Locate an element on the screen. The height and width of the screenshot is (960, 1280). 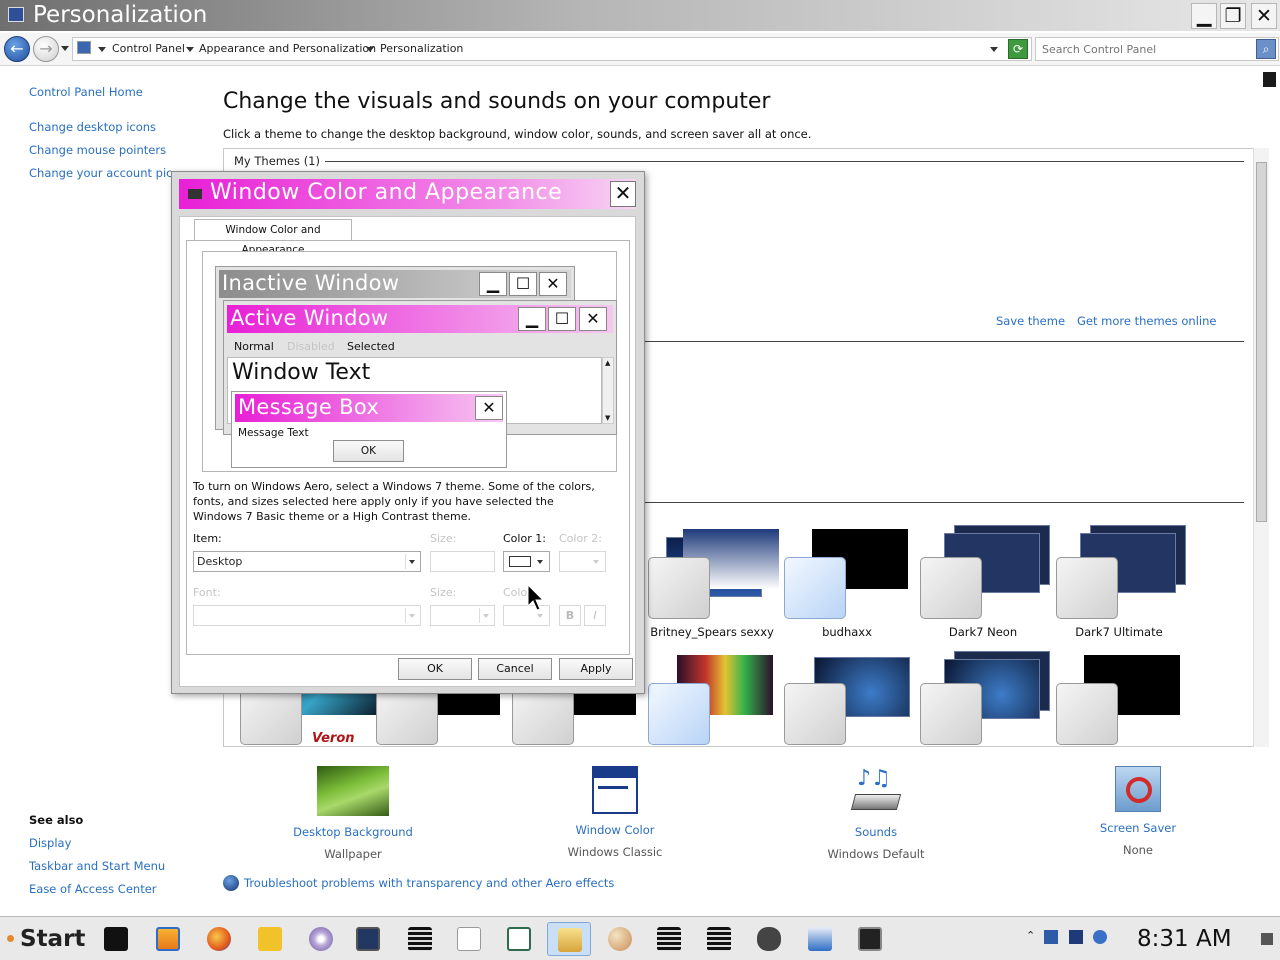
bold-toggle: B is located at coordinates (570, 615).